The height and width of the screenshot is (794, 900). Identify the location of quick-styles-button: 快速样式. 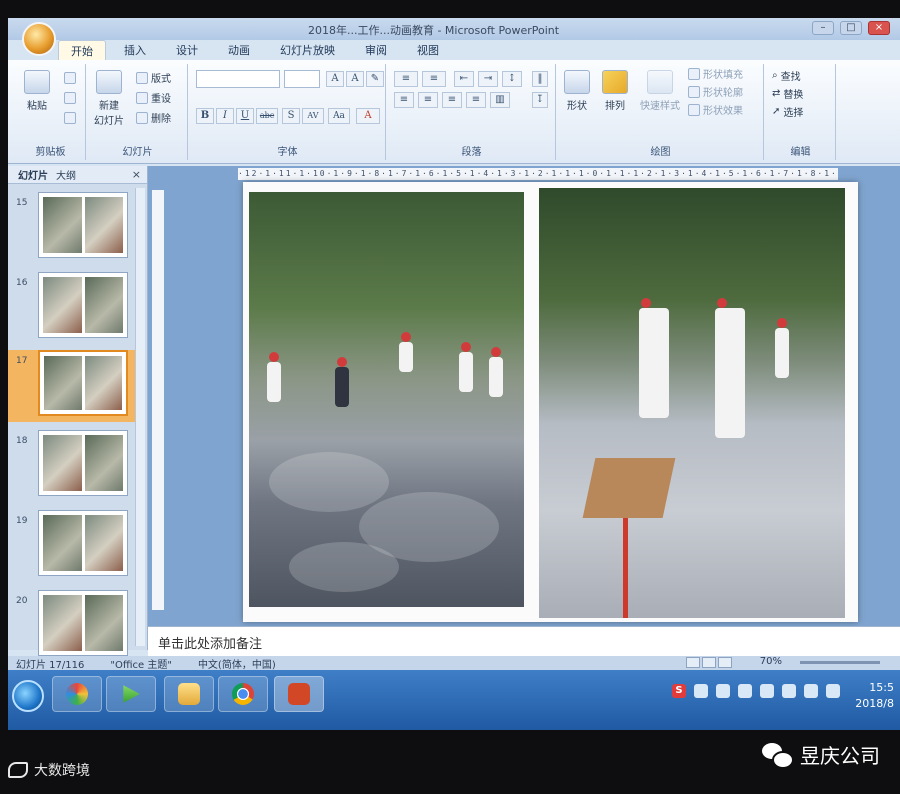
(660, 91).